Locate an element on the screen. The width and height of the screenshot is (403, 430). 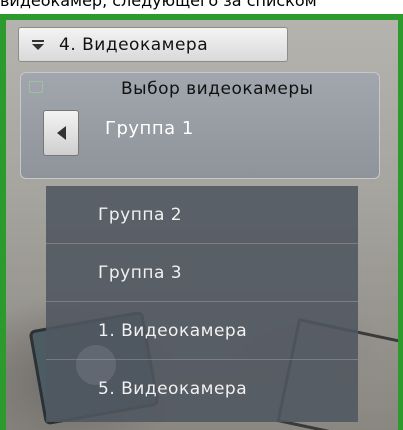
menu-item-camera-1: 1. Видеокамера is located at coordinates (202, 331).